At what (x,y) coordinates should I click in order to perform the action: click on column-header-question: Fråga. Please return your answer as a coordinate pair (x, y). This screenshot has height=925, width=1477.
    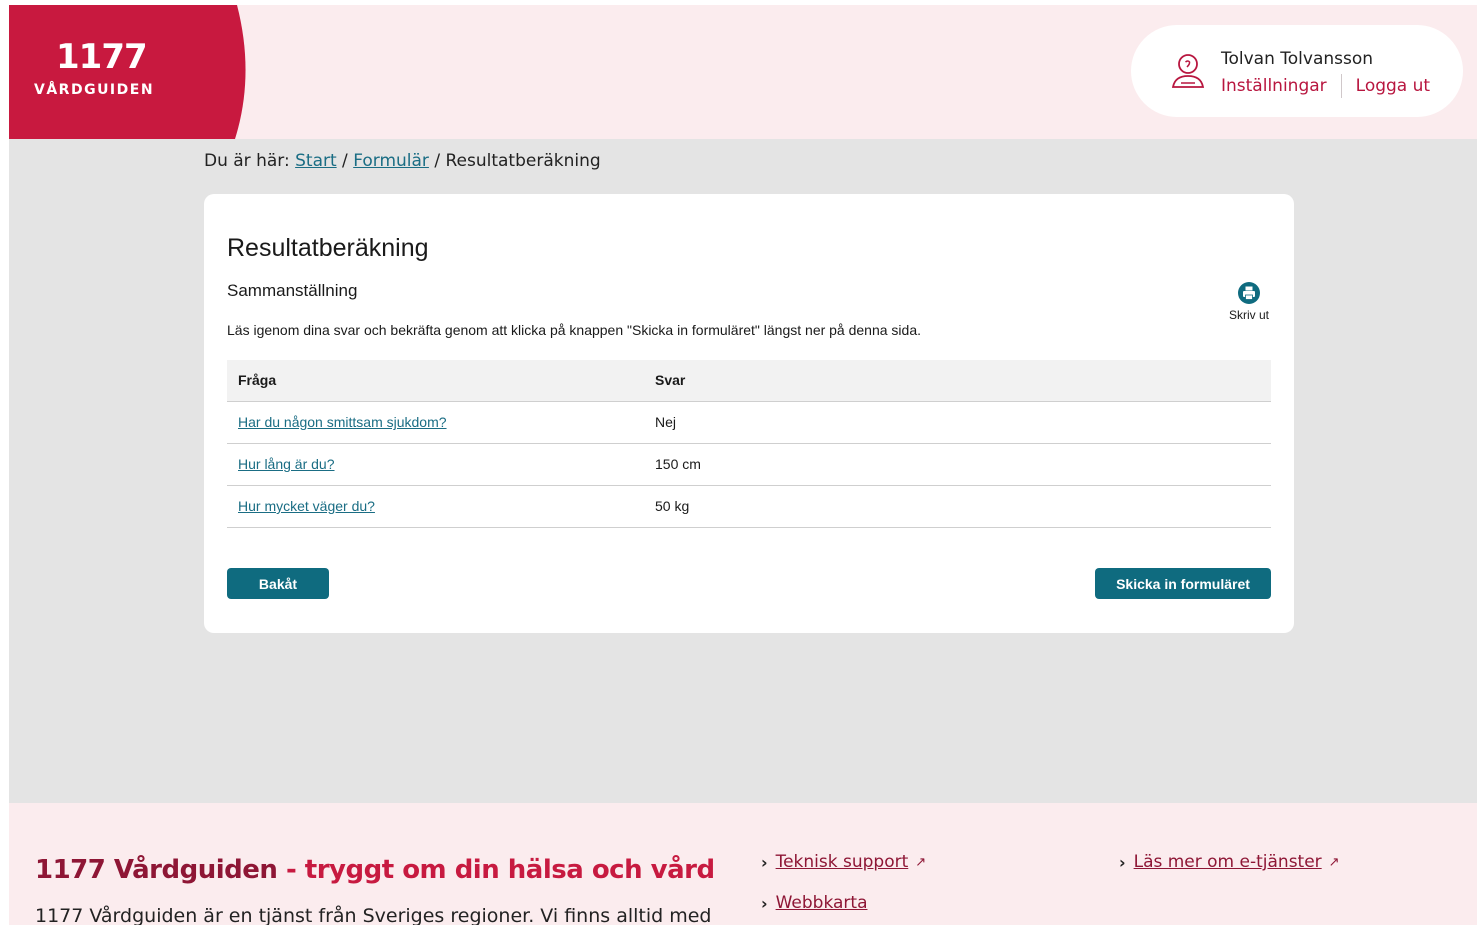
    Looking at the image, I should click on (435, 381).